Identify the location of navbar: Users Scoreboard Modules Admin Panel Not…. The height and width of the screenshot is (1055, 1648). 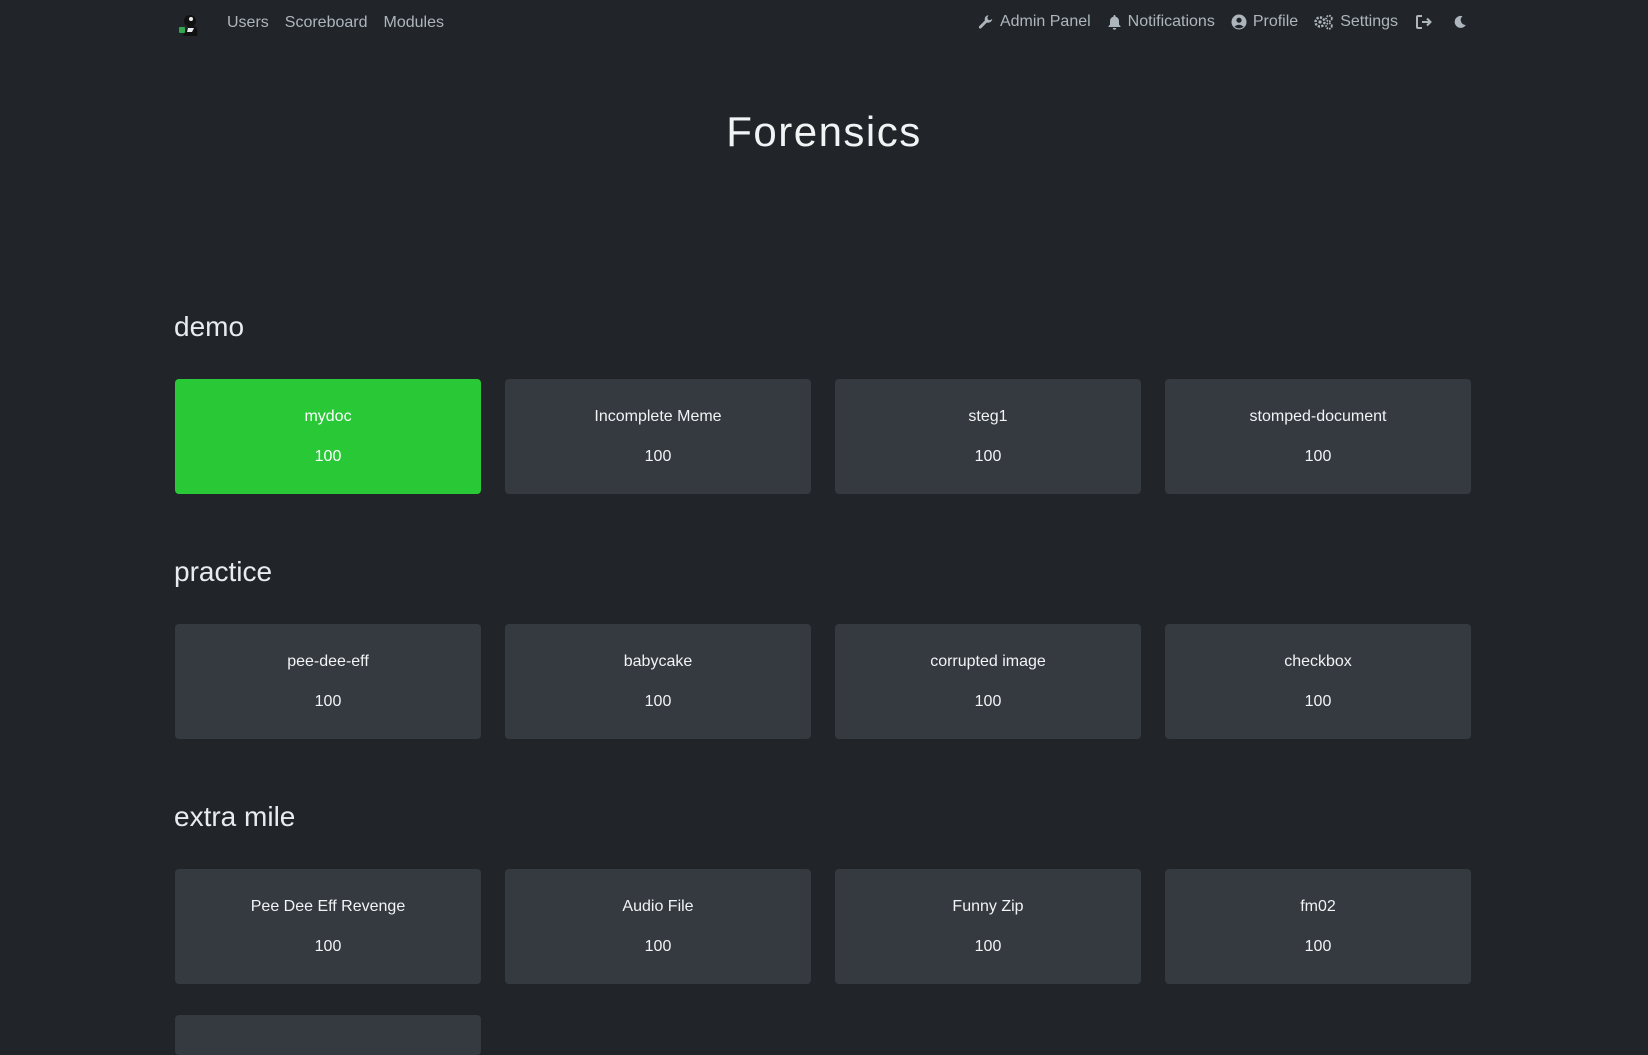
(824, 23).